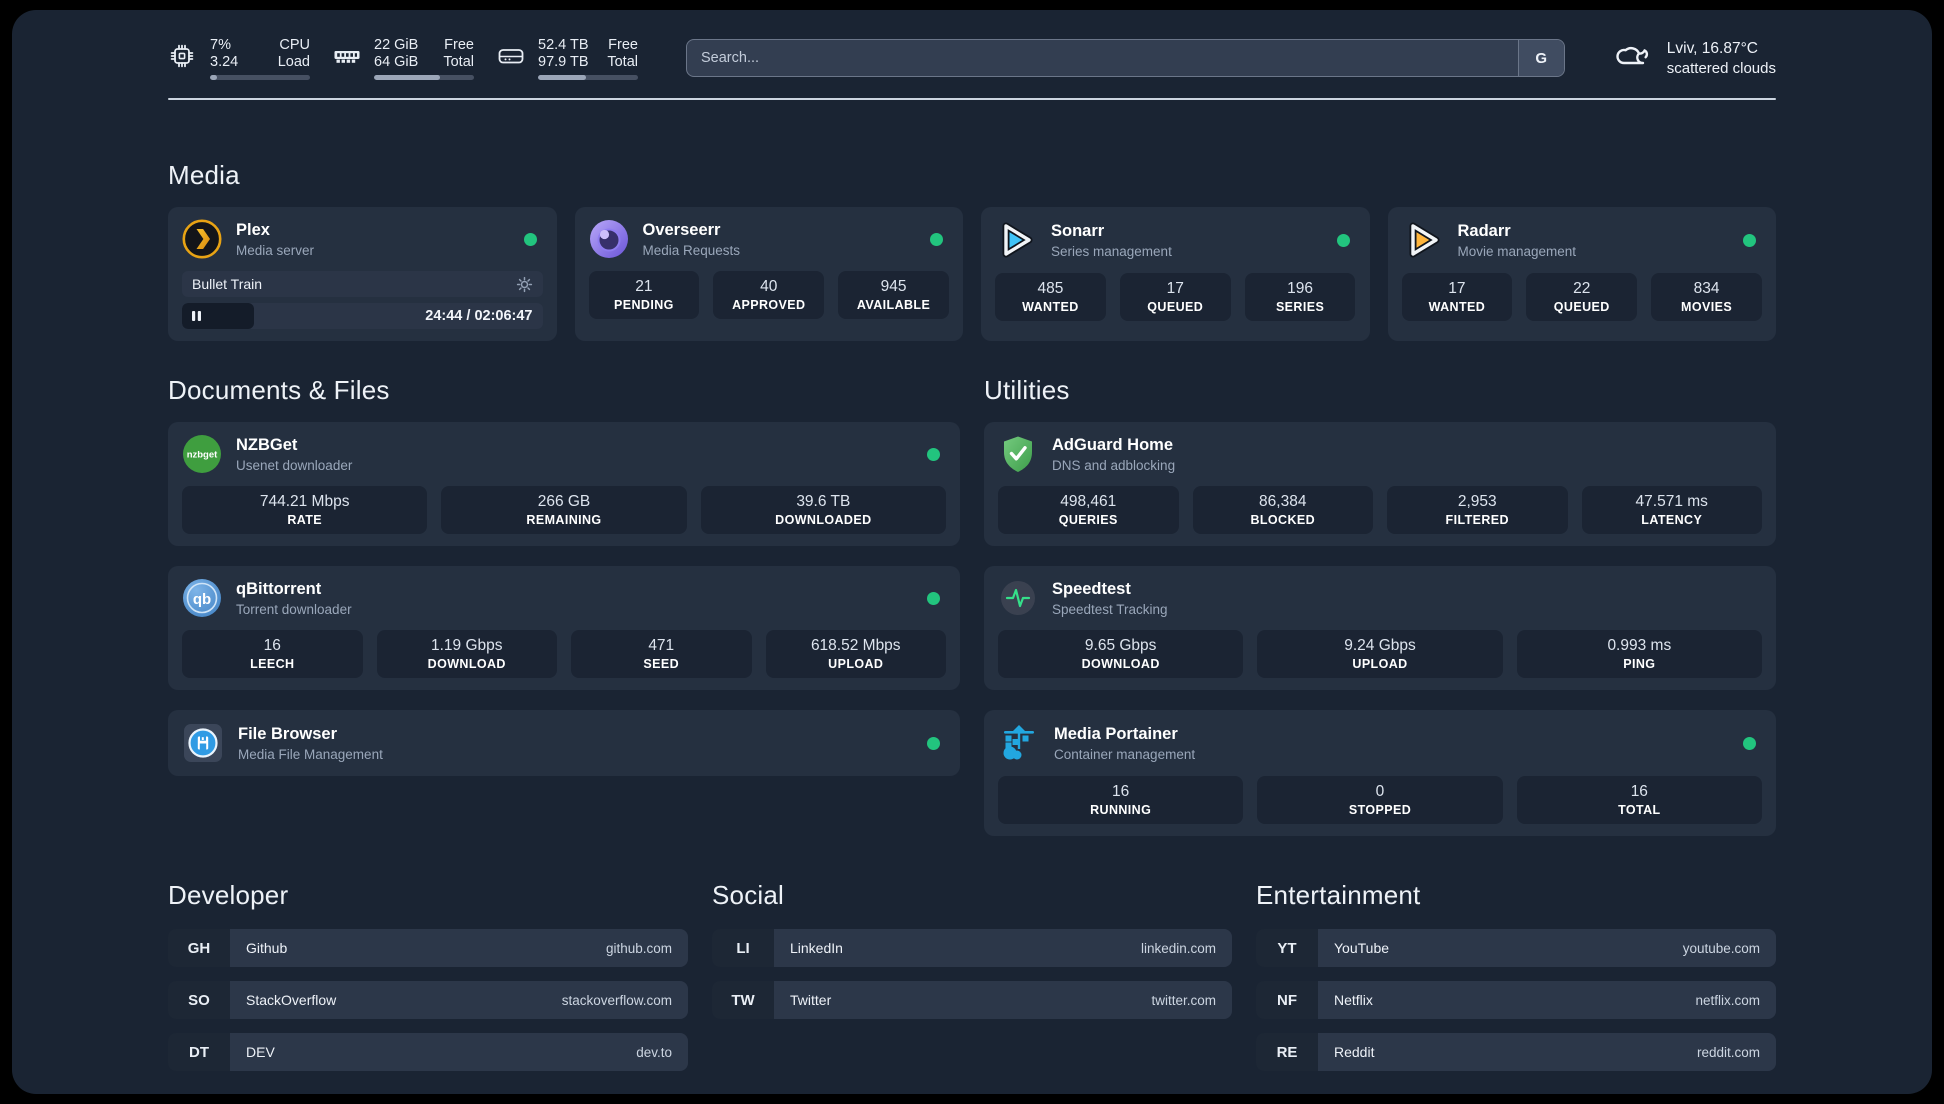 The image size is (1944, 1104). I want to click on bookmark-url: twitter.com, so click(1183, 1000).